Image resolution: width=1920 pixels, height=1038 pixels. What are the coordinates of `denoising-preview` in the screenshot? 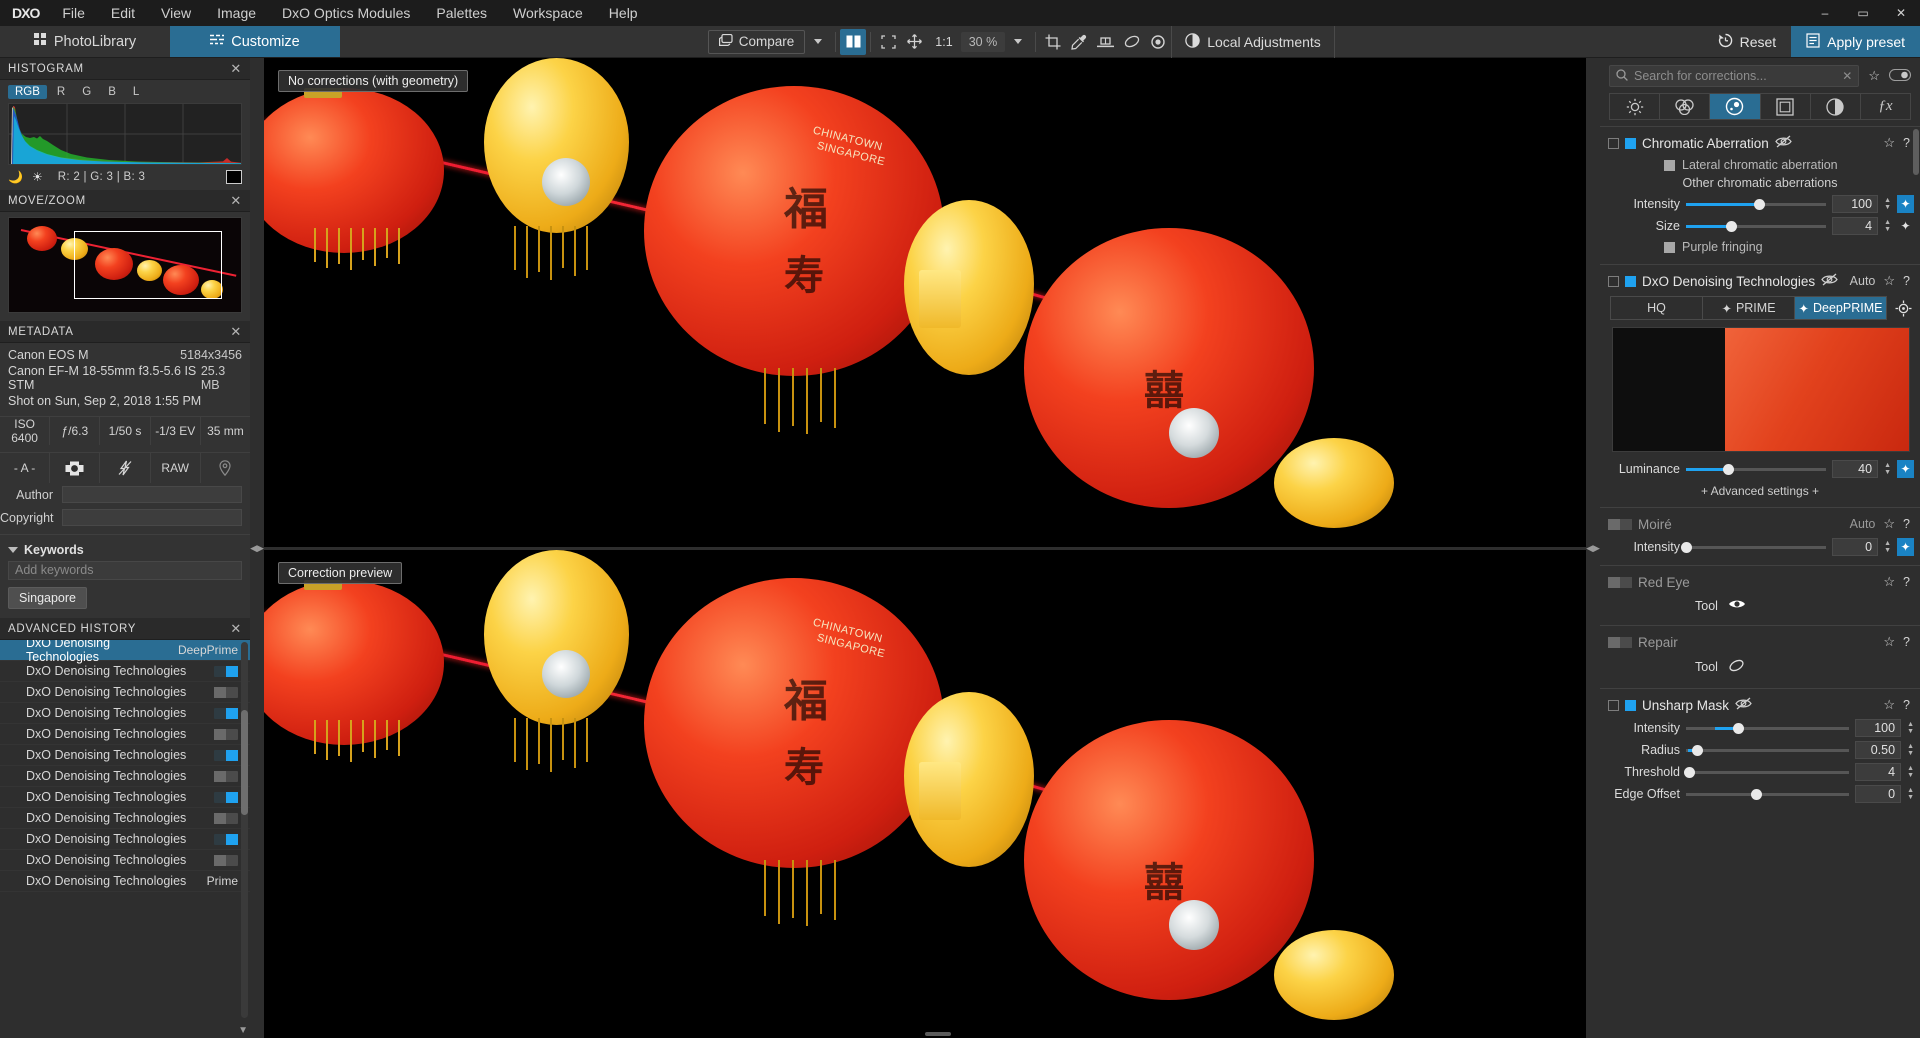 It's located at (1761, 389).